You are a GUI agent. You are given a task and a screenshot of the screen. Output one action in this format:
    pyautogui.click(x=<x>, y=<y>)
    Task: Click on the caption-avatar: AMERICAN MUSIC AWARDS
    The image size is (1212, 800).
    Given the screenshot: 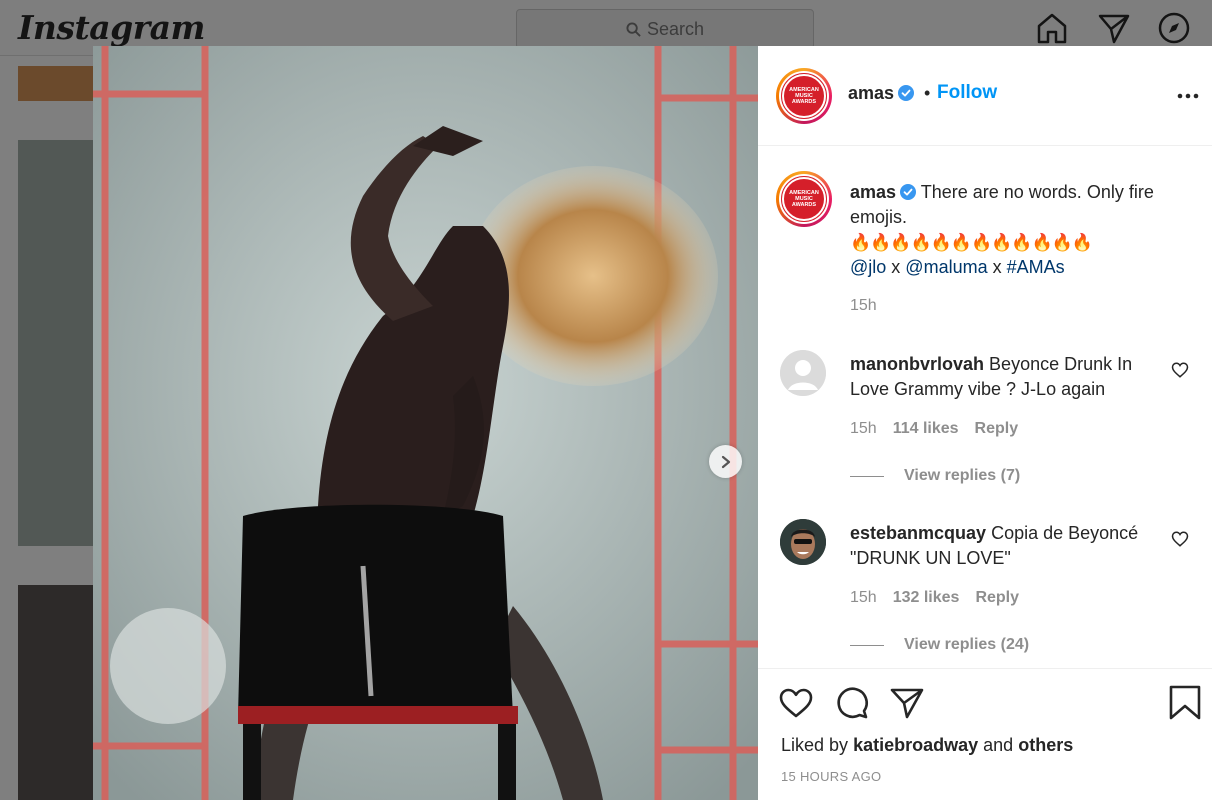 What is the action you would take?
    pyautogui.click(x=804, y=199)
    